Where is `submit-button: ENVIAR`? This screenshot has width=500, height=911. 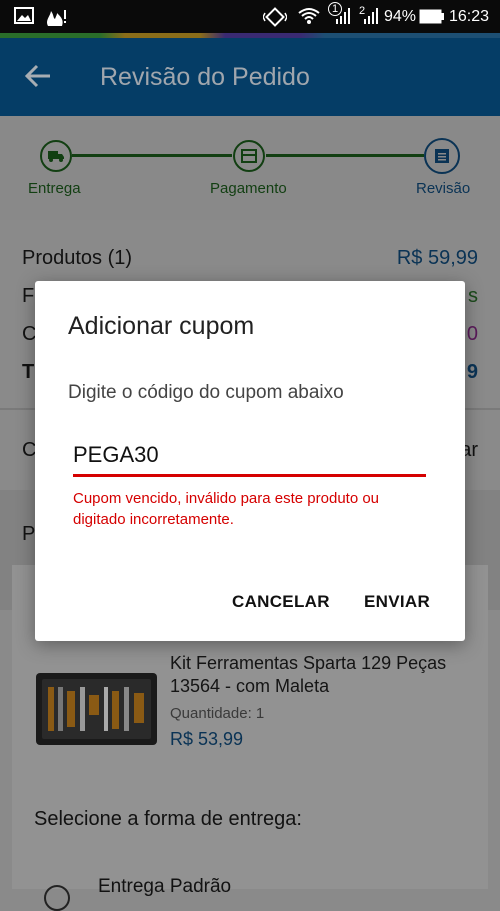 submit-button: ENVIAR is located at coordinates (397, 602).